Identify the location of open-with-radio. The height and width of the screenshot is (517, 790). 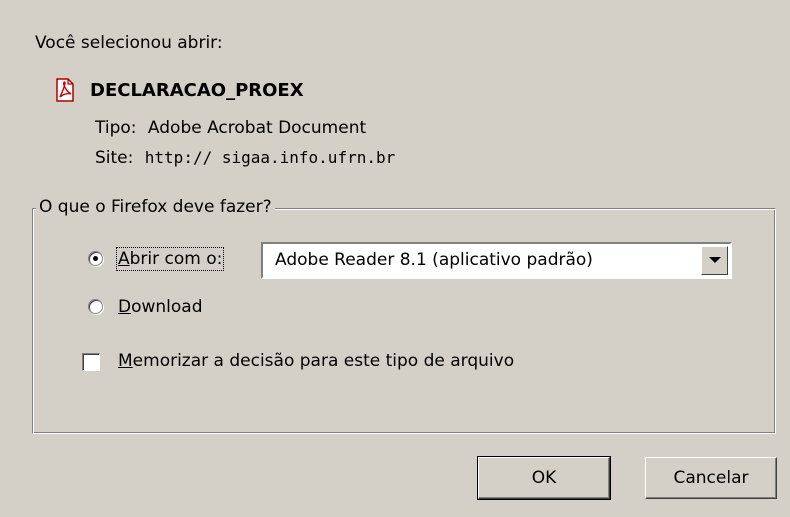
(95, 258).